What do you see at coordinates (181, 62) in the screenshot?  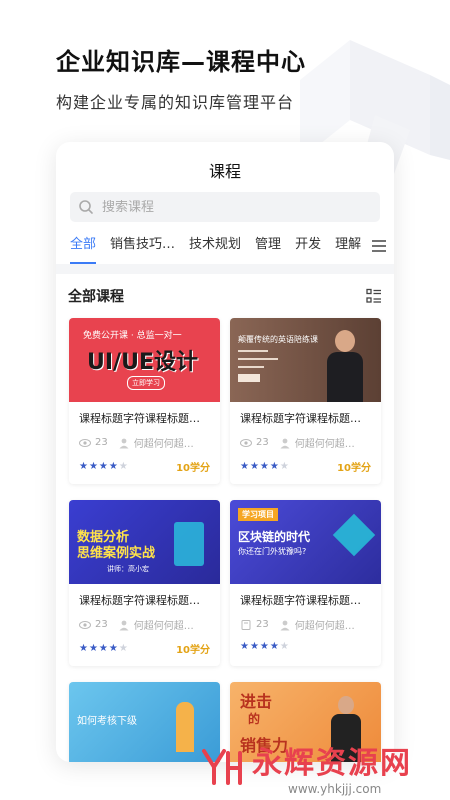 I see `hero-title: 企业知识库—课程中心` at bounding box center [181, 62].